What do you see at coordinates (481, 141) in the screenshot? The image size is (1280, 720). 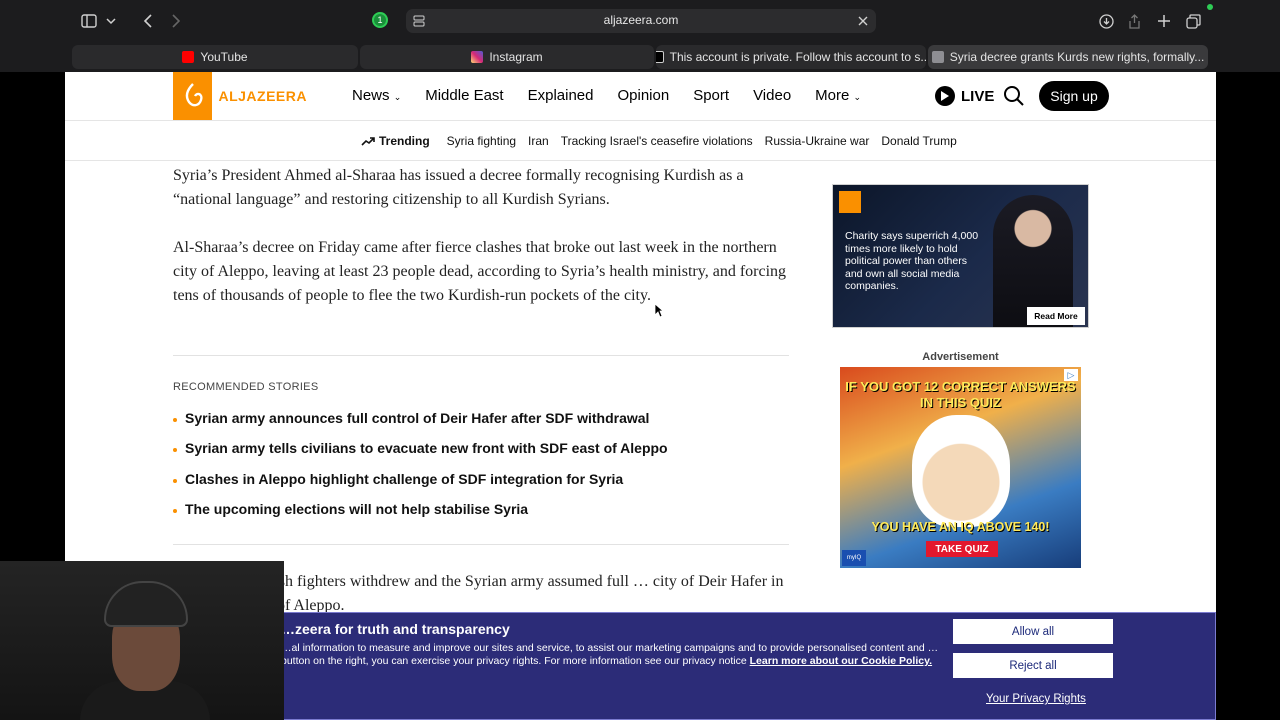 I see `trending-item: Syria fighting` at bounding box center [481, 141].